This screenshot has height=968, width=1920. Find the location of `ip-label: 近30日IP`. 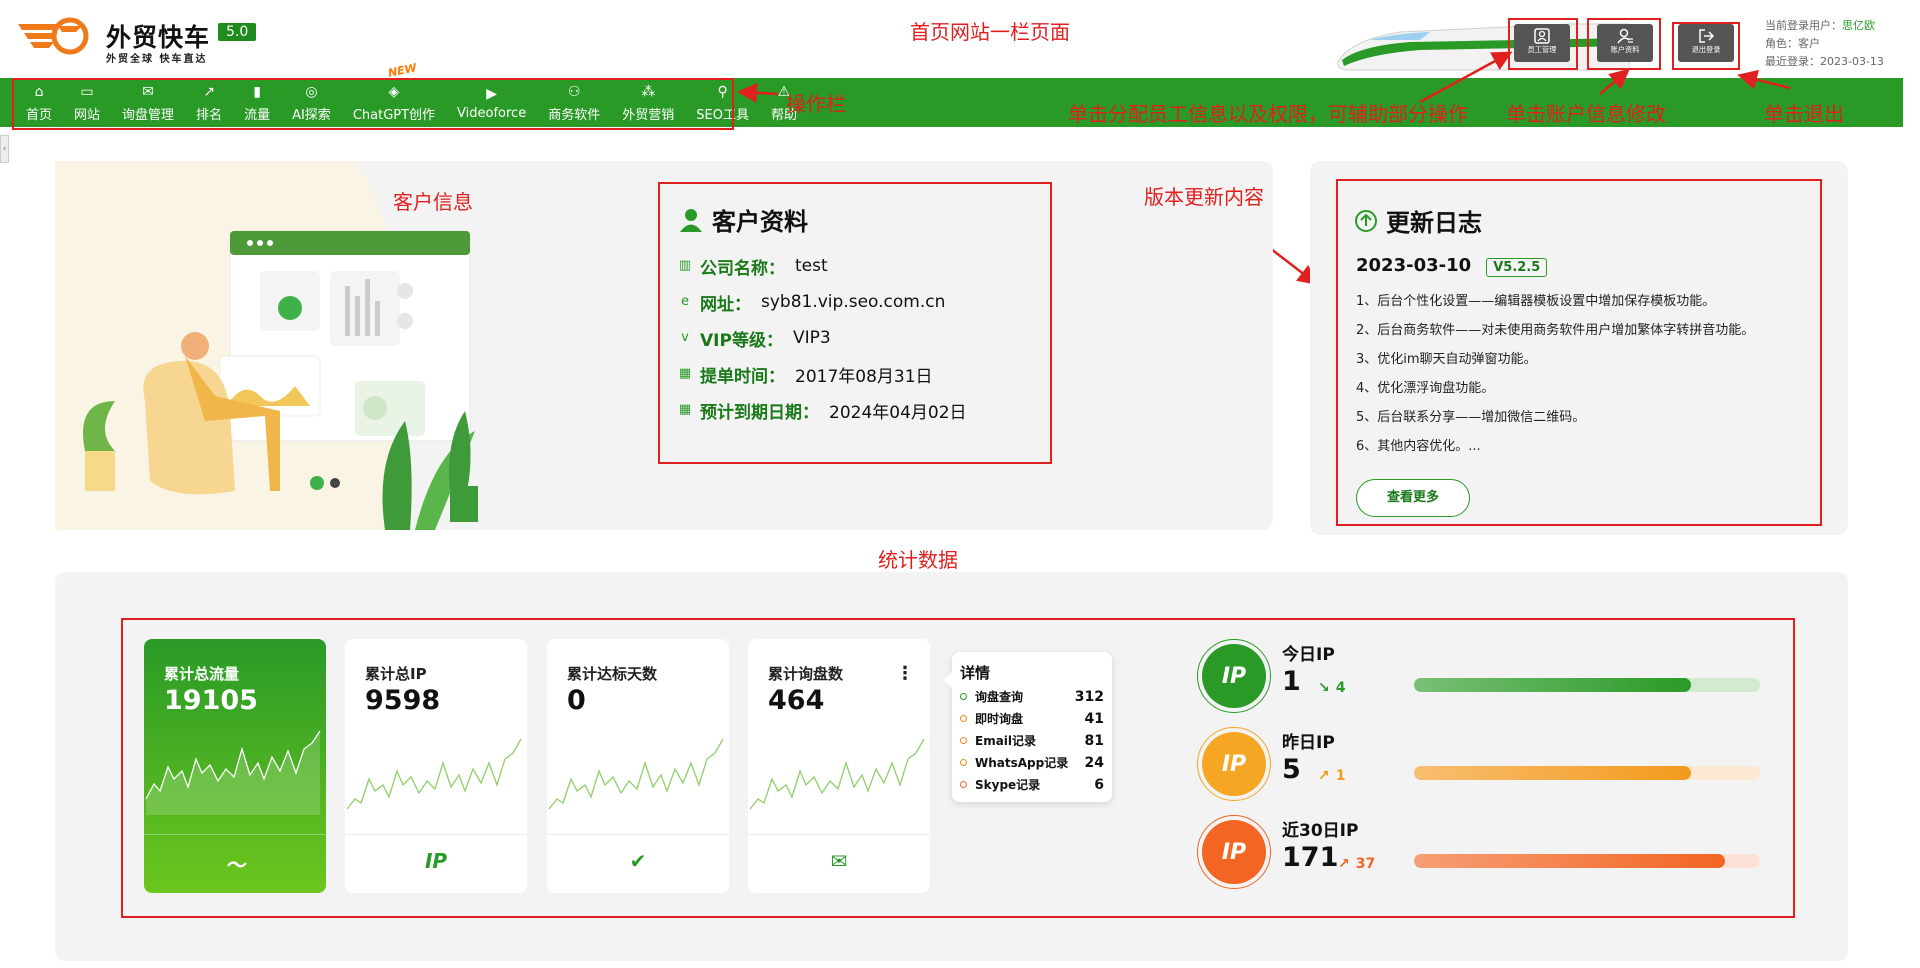

ip-label: 近30日IP is located at coordinates (1320, 831).